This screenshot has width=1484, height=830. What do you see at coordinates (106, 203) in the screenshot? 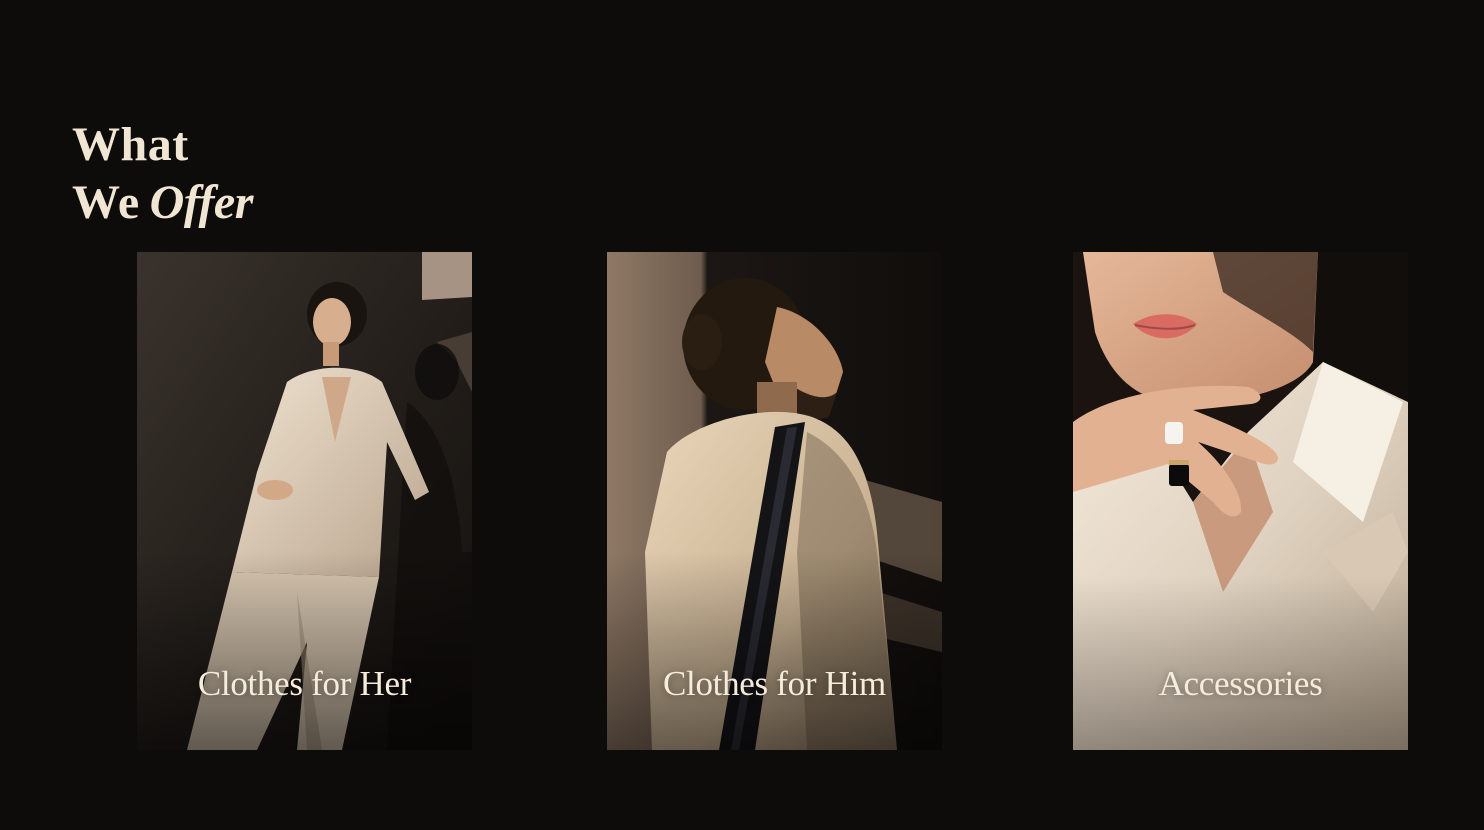
I see `heading-we: We` at bounding box center [106, 203].